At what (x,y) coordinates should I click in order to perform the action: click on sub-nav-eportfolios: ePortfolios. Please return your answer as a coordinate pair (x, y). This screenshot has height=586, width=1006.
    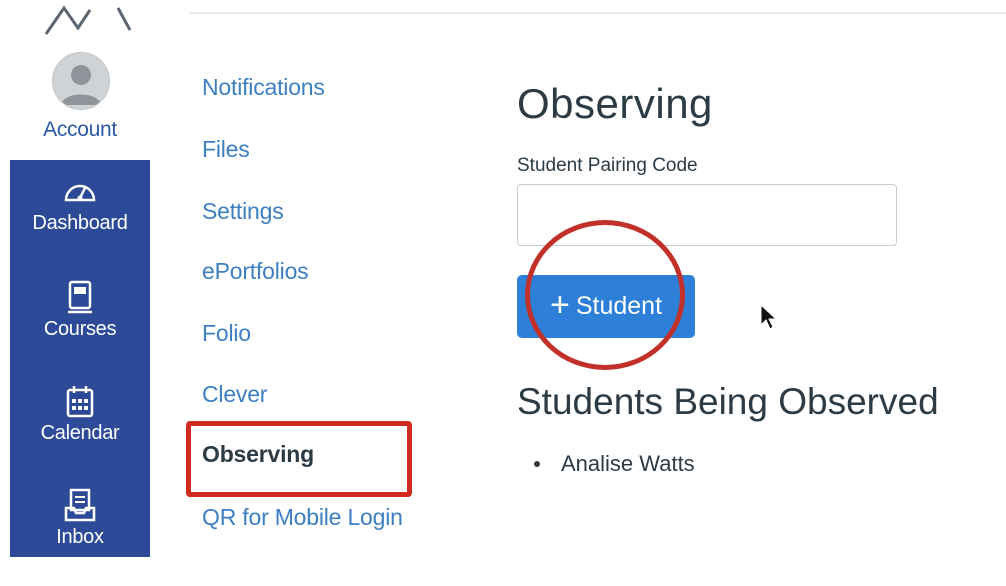
    Looking at the image, I should click on (255, 271).